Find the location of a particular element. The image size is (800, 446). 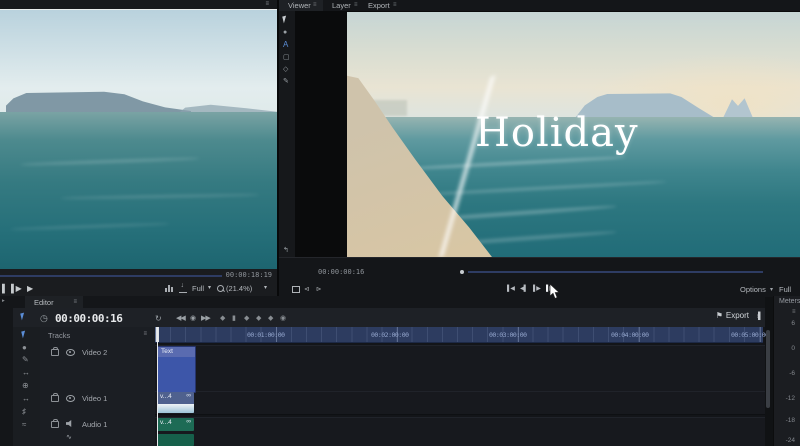

next-frame-icon: ▌▶ is located at coordinates (537, 288).